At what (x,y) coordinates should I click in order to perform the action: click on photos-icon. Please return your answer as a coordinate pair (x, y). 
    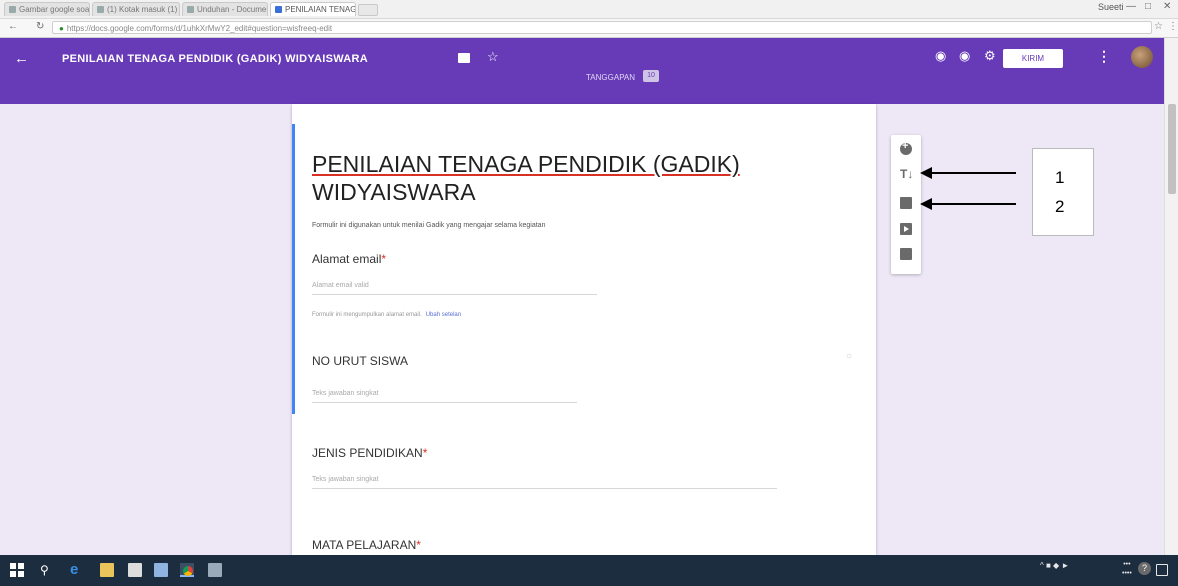
    Looking at the image, I should click on (161, 570).